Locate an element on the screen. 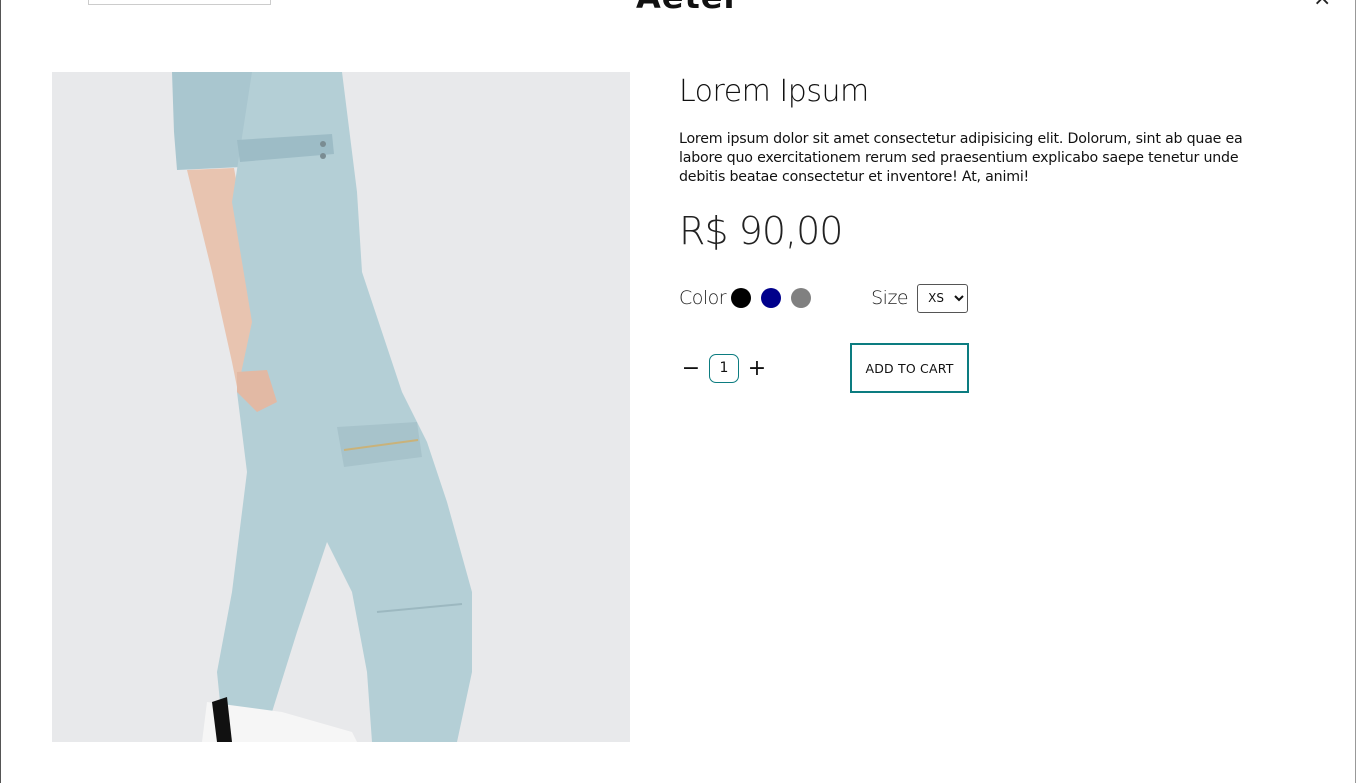  color-swatches is located at coordinates (771, 298).